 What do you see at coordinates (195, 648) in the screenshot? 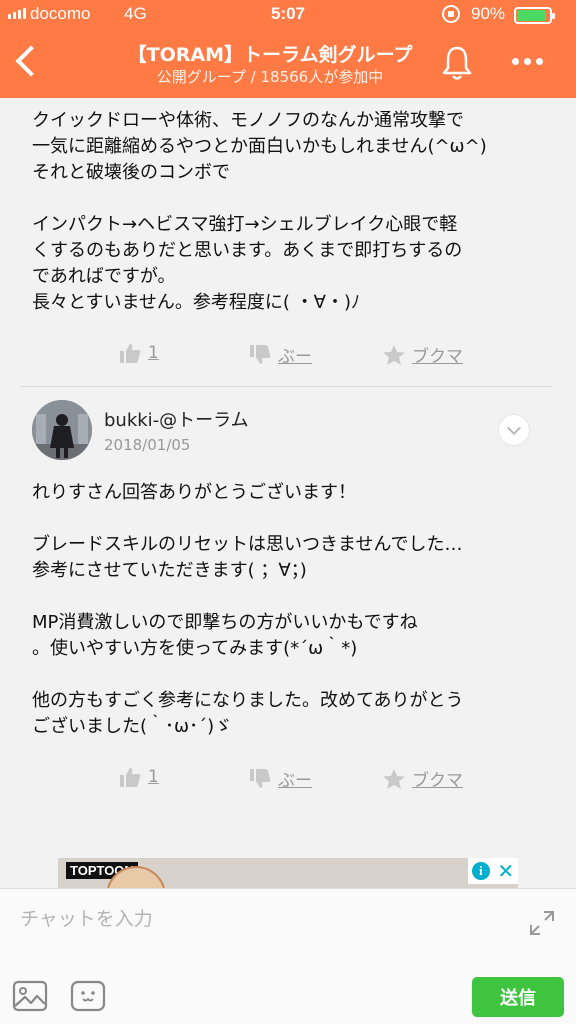
I see `post-line: 。使いやすい方を使ってみます(*´ω｀*)` at bounding box center [195, 648].